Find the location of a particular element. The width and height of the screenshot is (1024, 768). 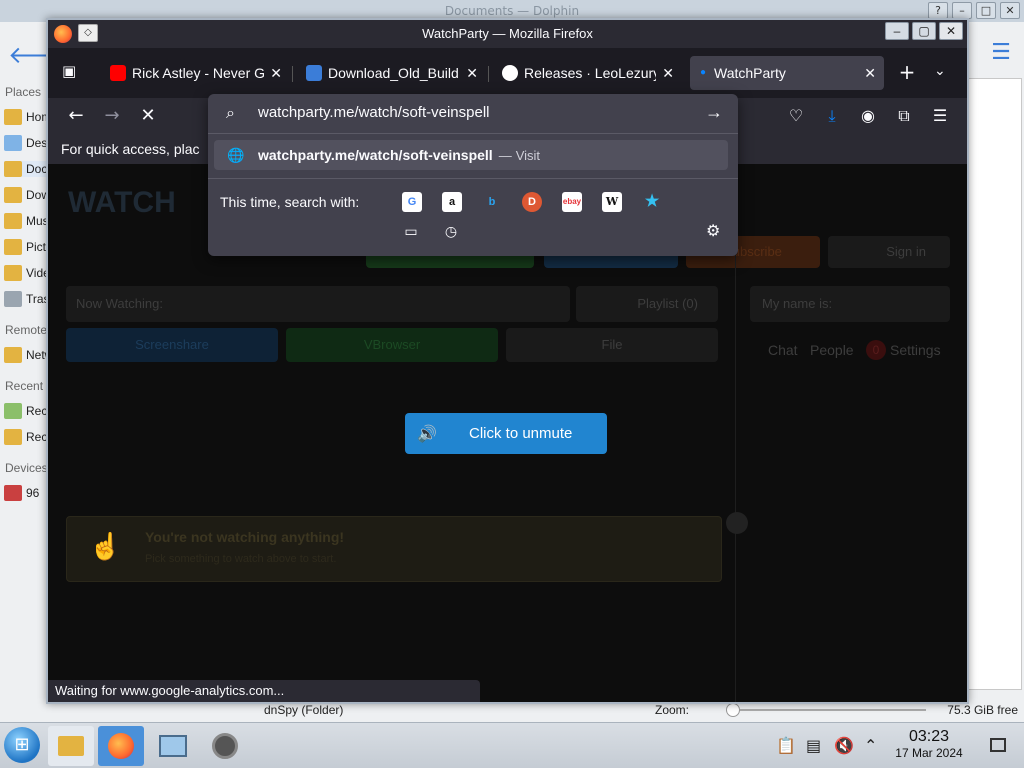

start-menu-button: ⊞ is located at coordinates (22, 745).